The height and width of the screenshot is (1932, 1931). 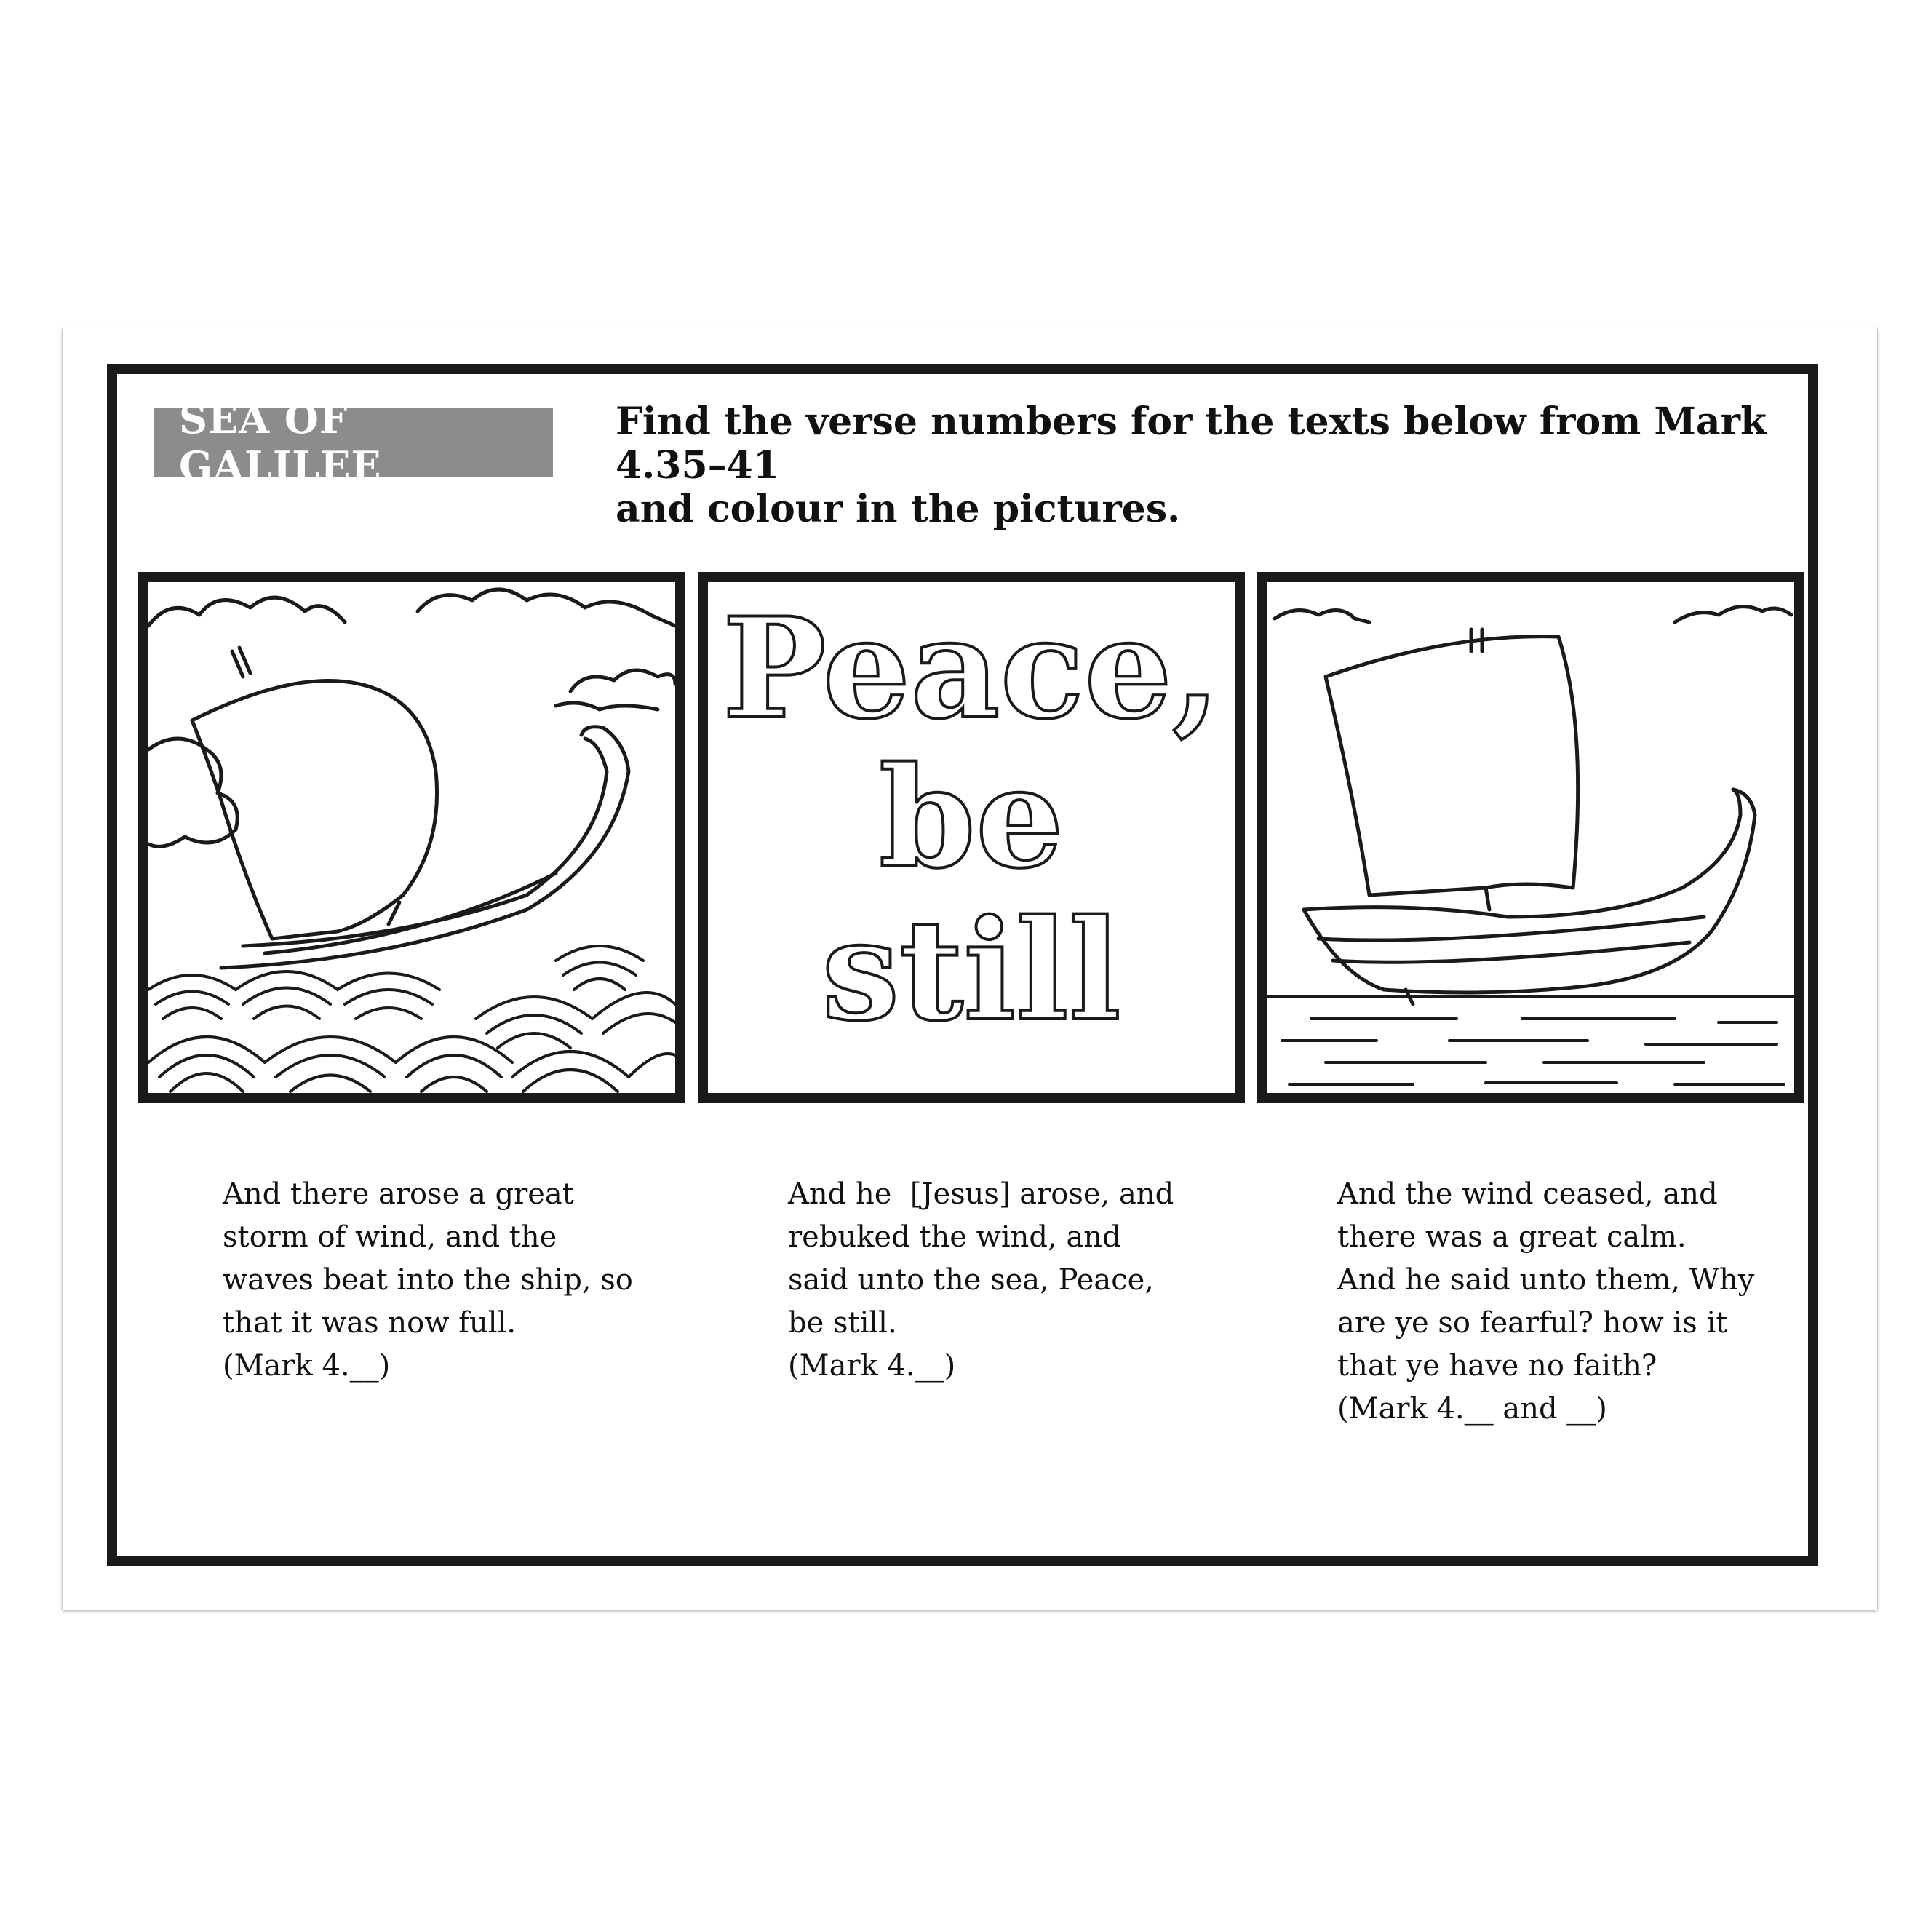 What do you see at coordinates (898, 509) in the screenshot?
I see `instructions-line-2: and colour in the pictures.` at bounding box center [898, 509].